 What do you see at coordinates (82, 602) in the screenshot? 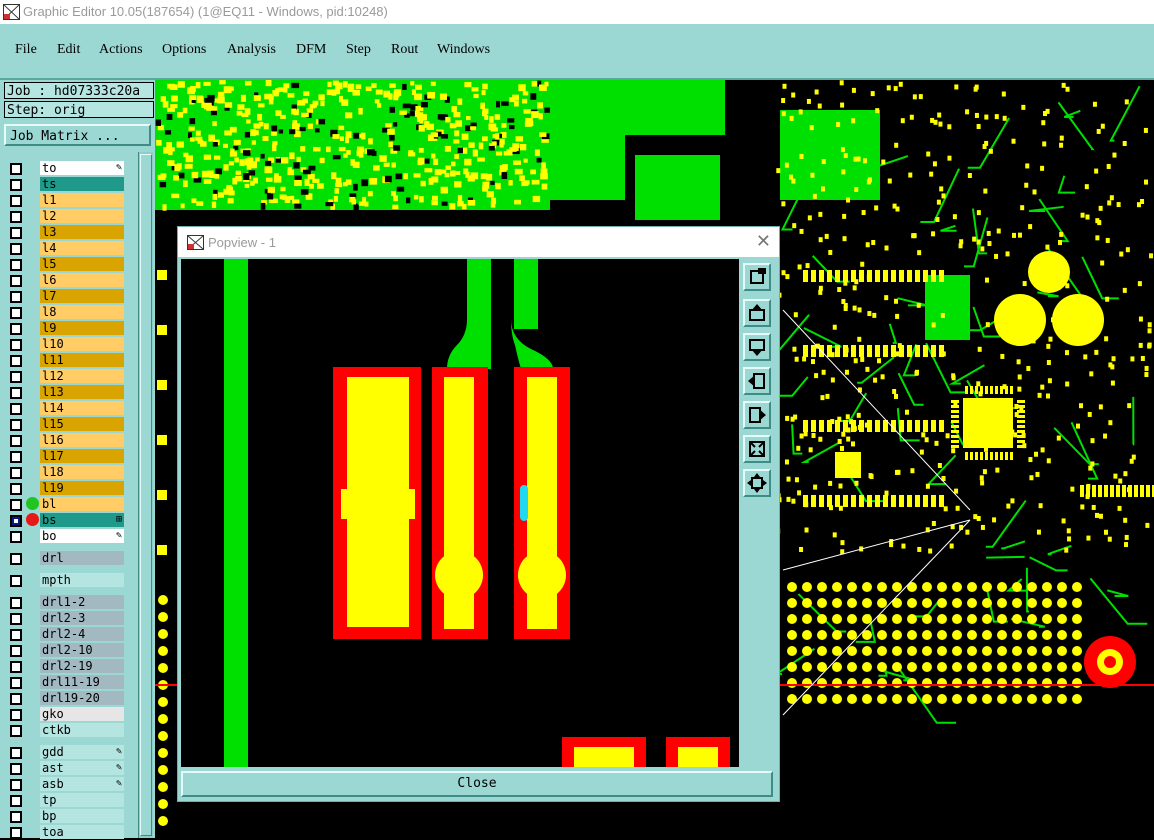
I see `layer-name: drl1-2` at bounding box center [82, 602].